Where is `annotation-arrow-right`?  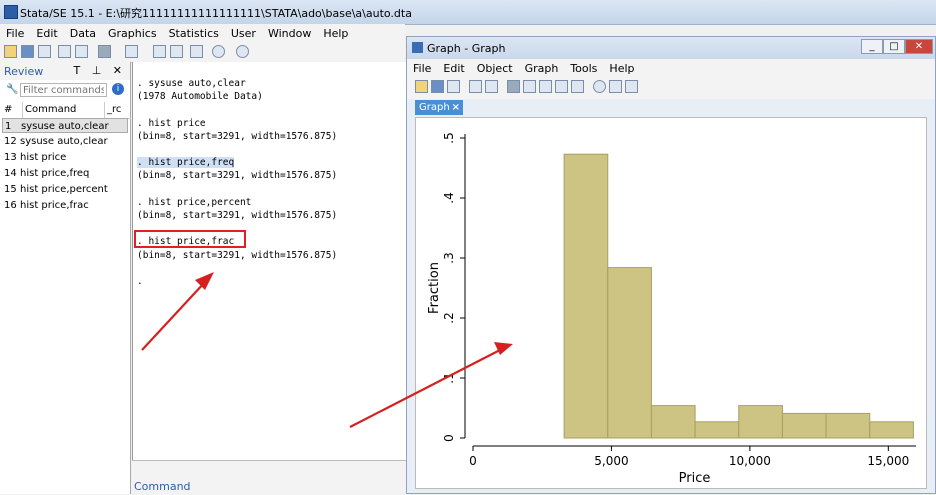
annotation-arrow-right is located at coordinates (431, 385).